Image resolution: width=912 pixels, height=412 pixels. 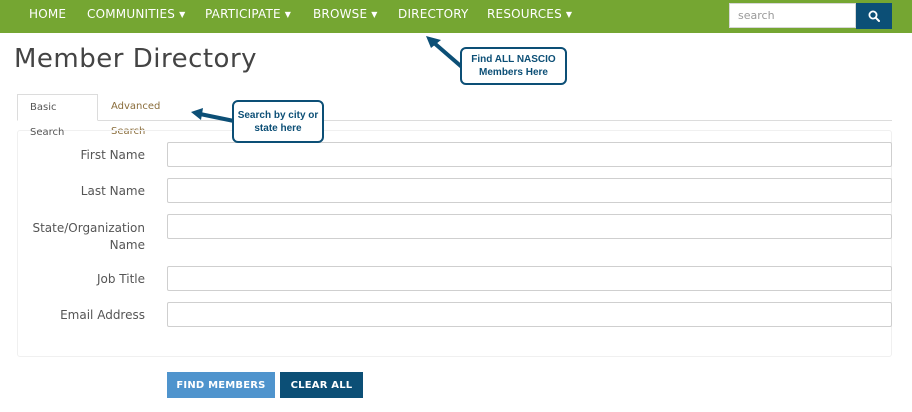 What do you see at coordinates (102, 315) in the screenshot?
I see `email-address-label: Email Address` at bounding box center [102, 315].